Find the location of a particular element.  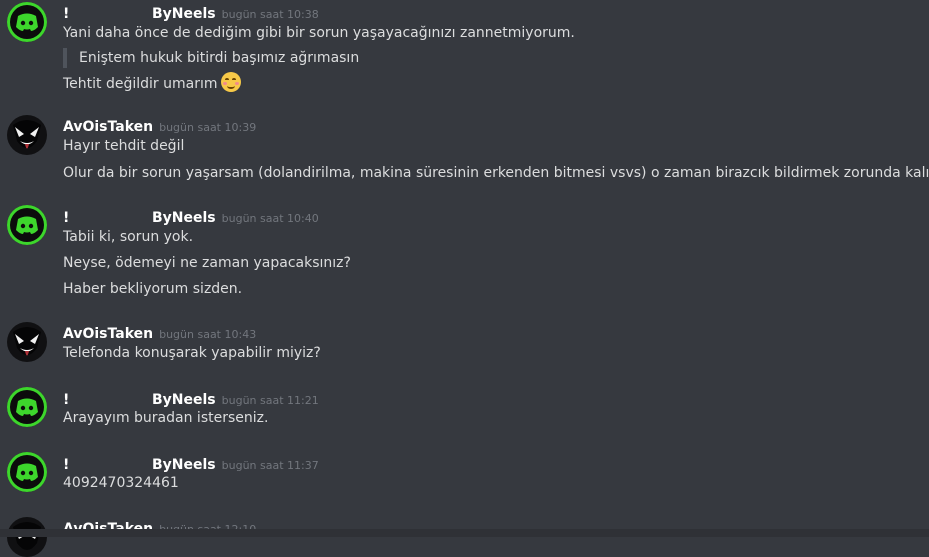

message-text: Hayır tehdit değil is located at coordinates (124, 146).